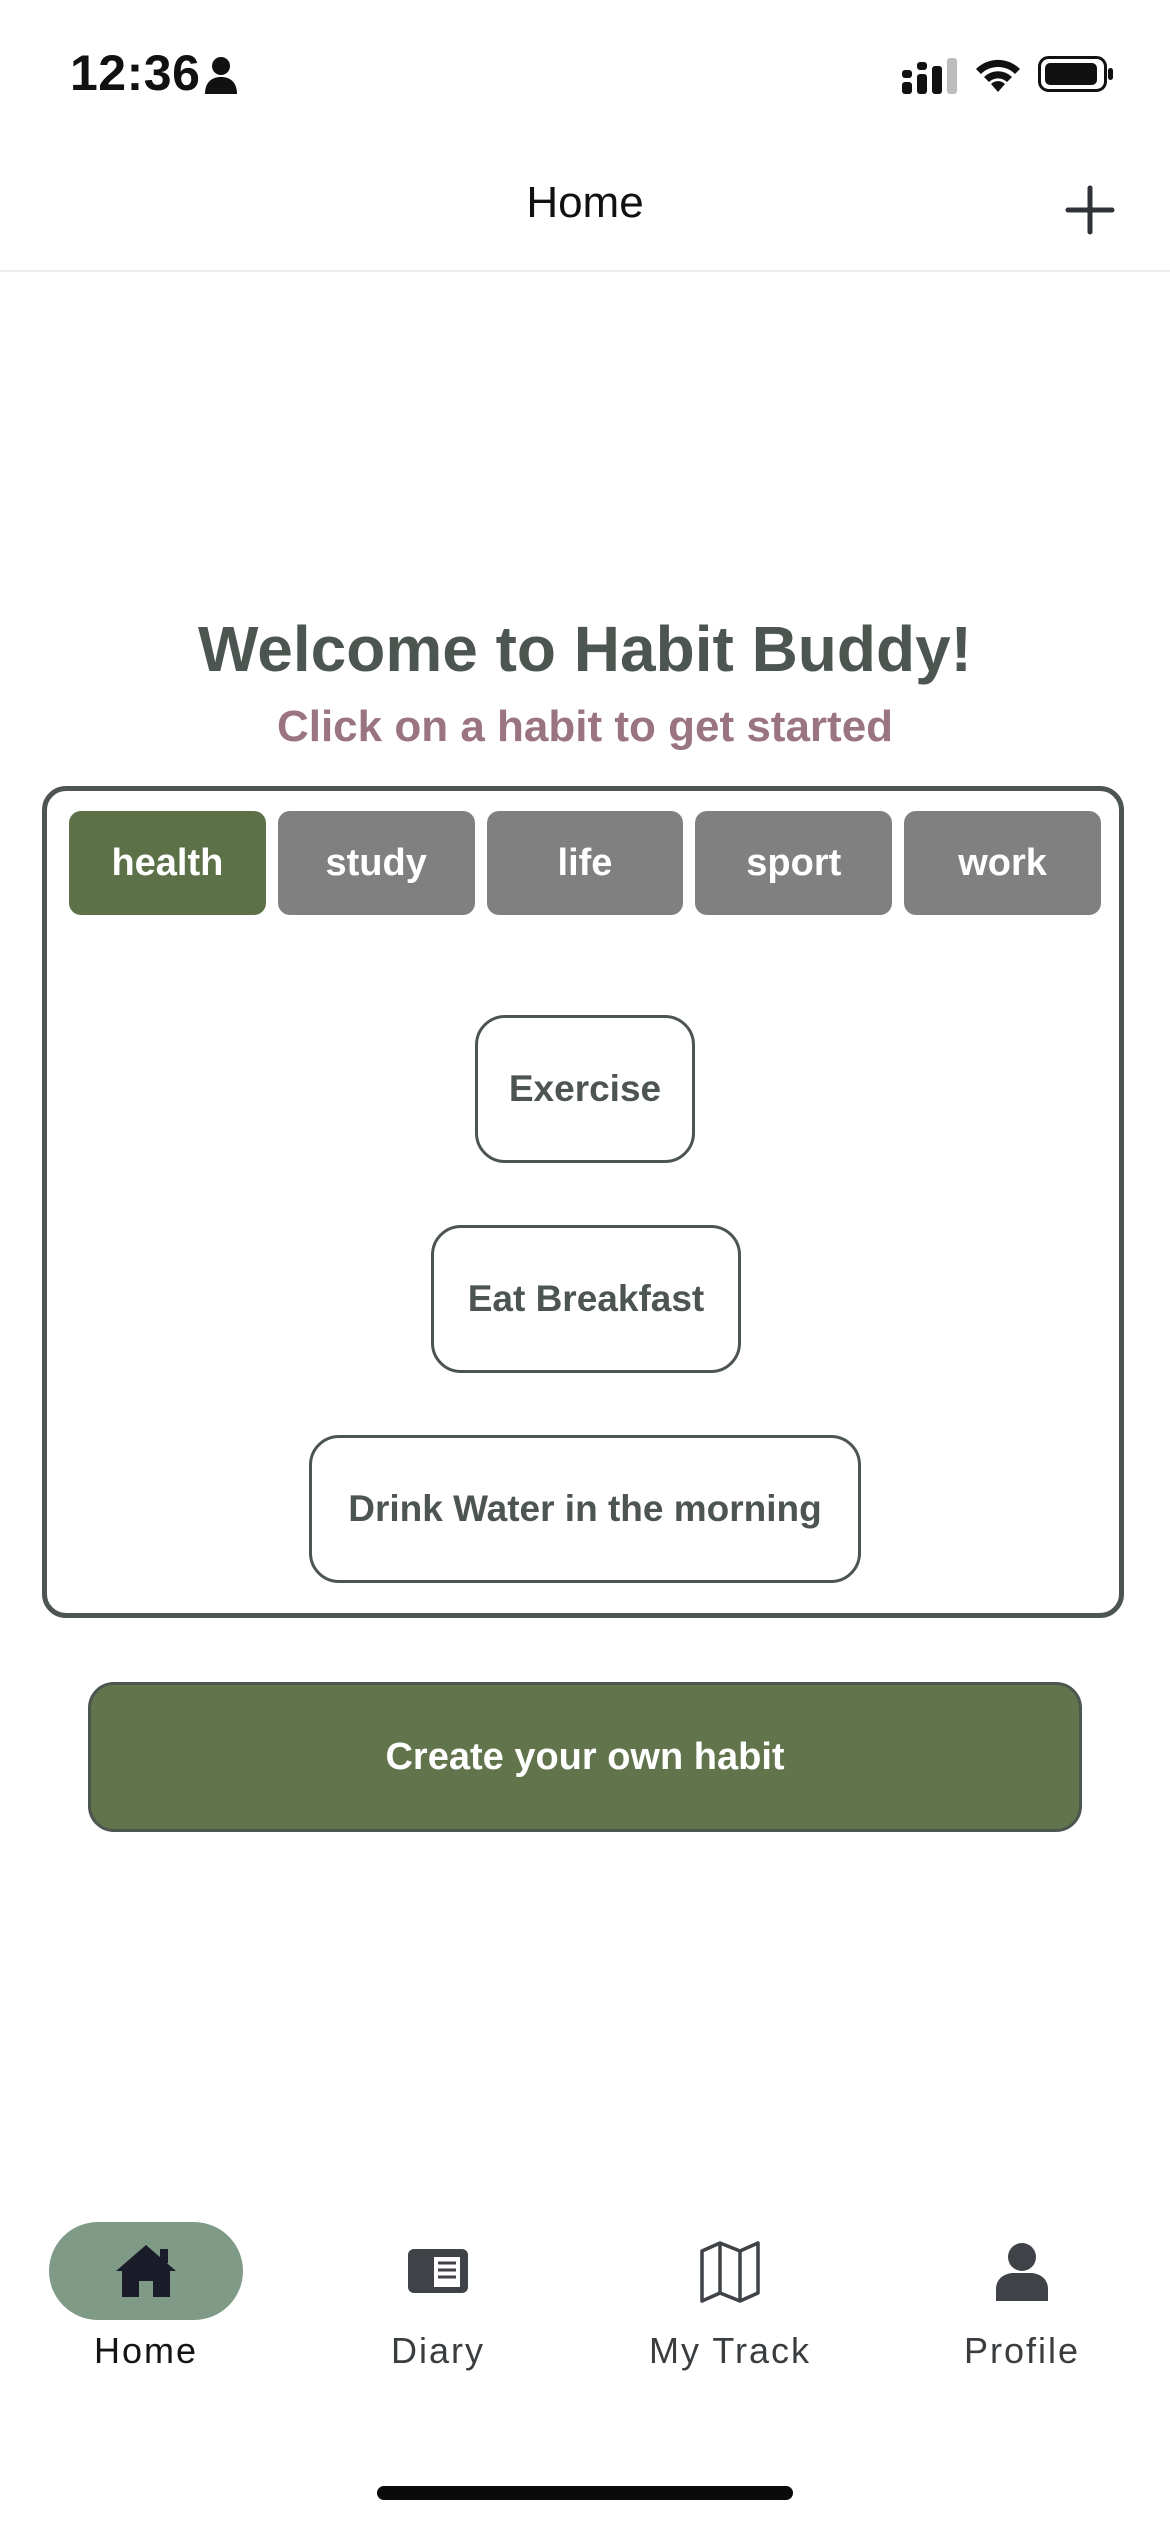  I want to click on bottom-tab-bar: Home Diary My Track Profile, so click(585, 2310).